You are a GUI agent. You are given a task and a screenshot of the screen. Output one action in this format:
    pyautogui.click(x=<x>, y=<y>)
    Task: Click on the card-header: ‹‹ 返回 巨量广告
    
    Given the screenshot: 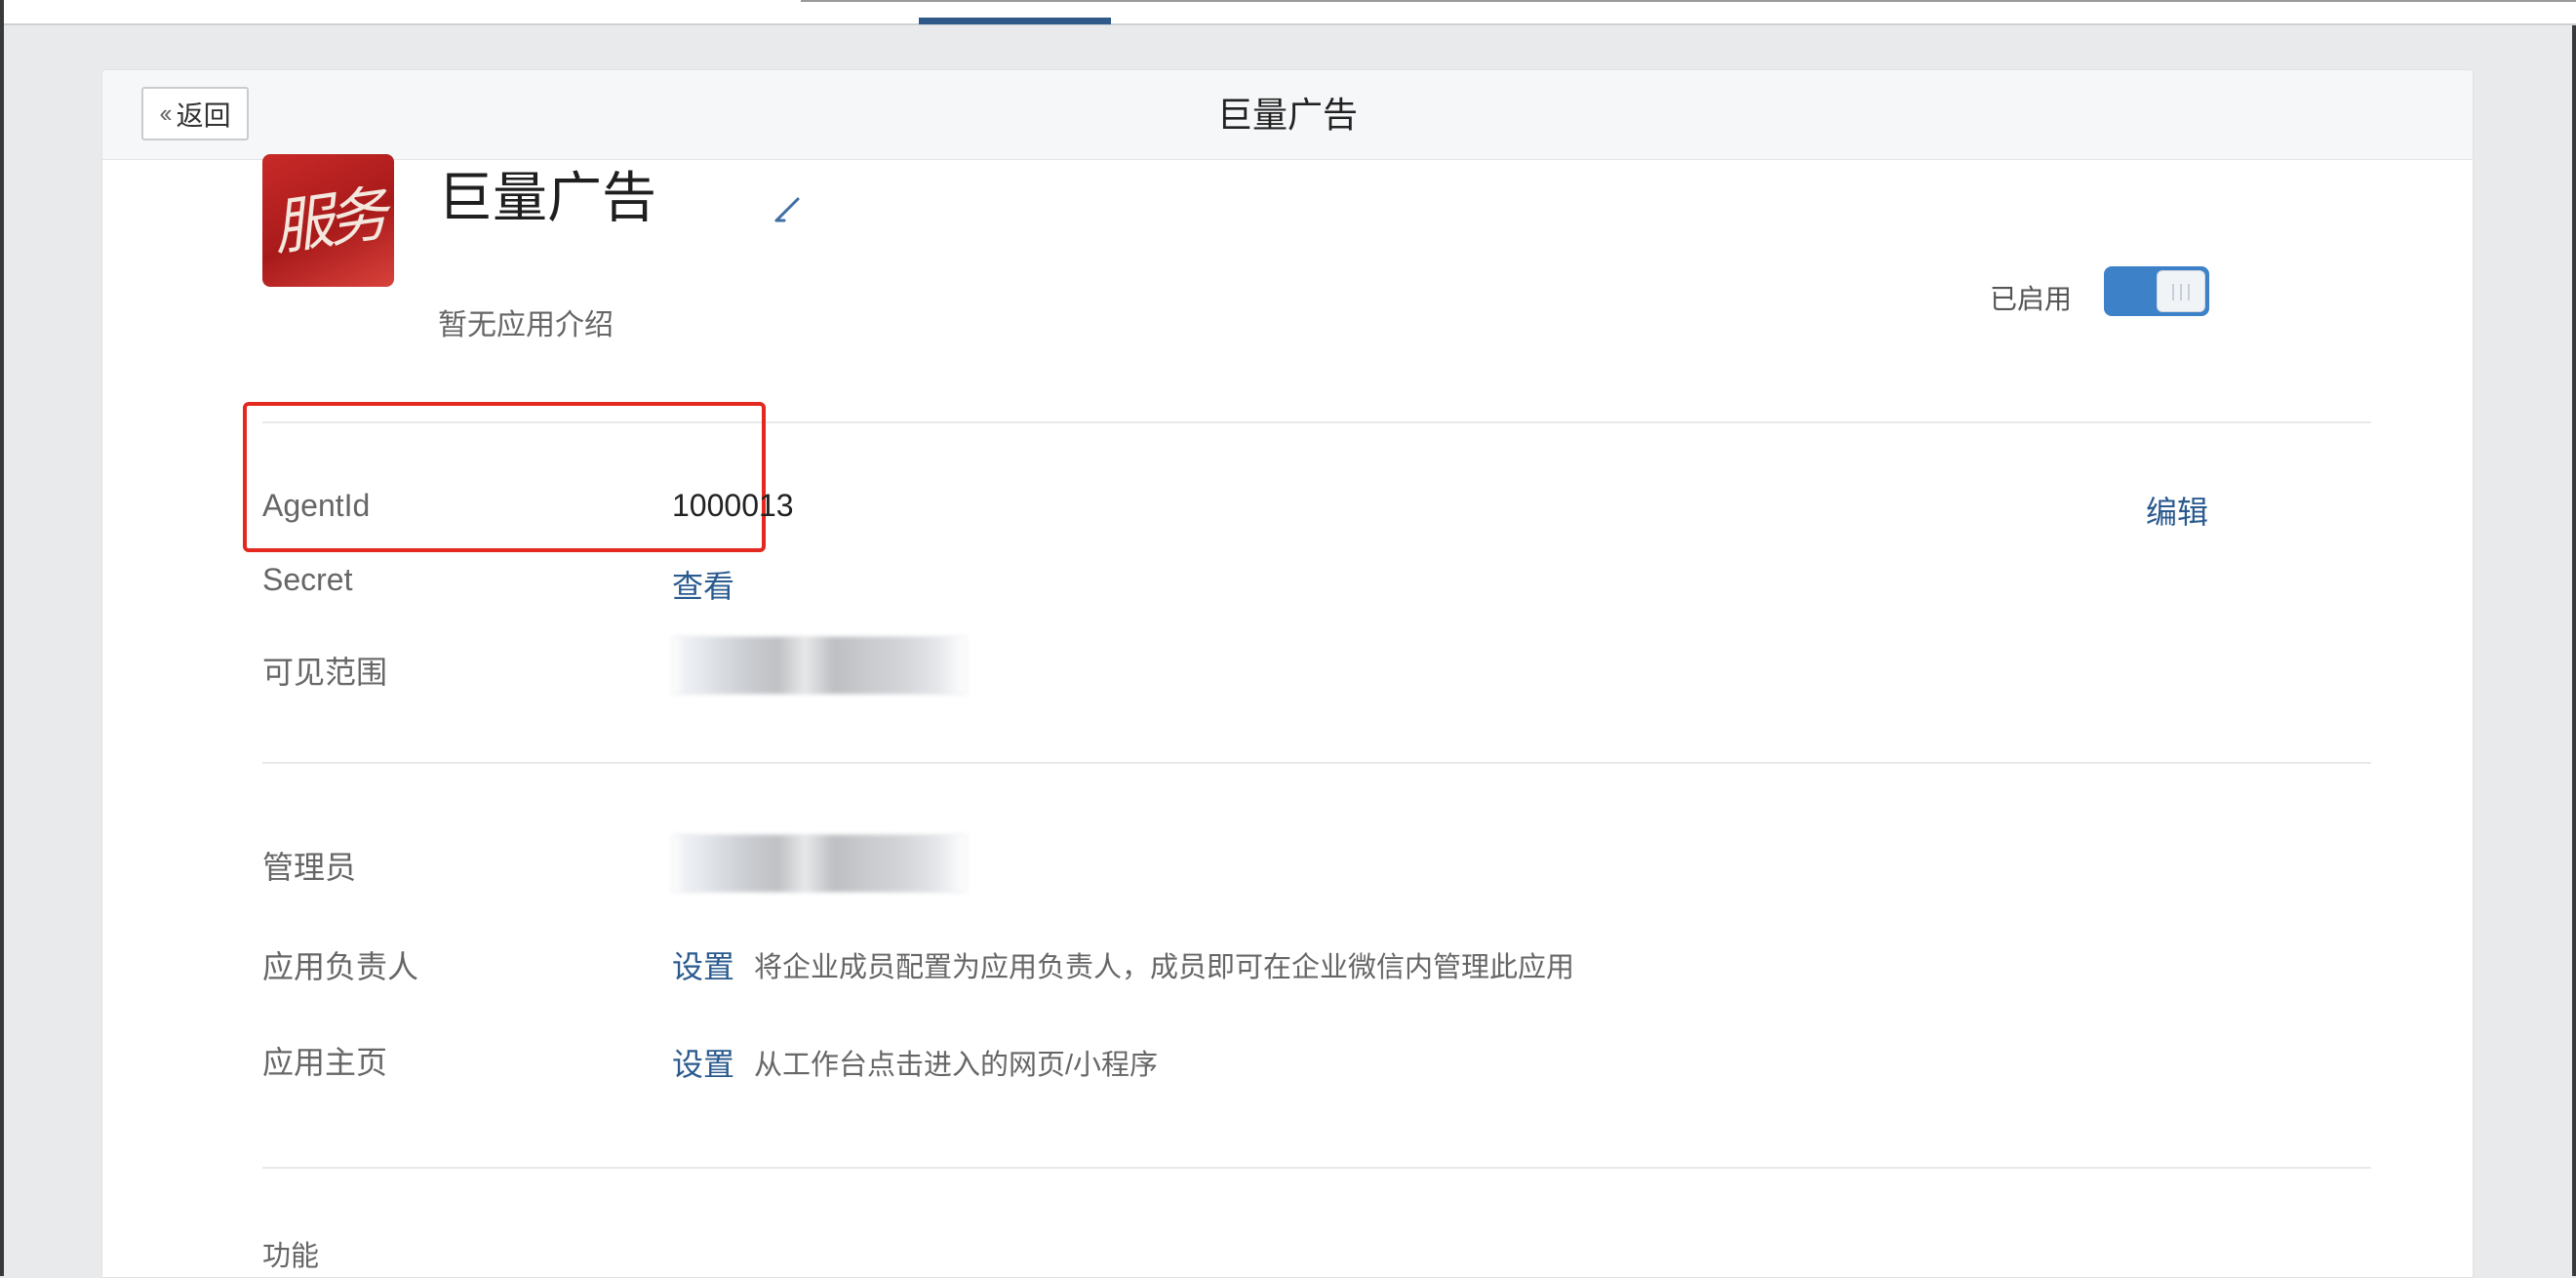 What is the action you would take?
    pyautogui.click(x=1287, y=115)
    